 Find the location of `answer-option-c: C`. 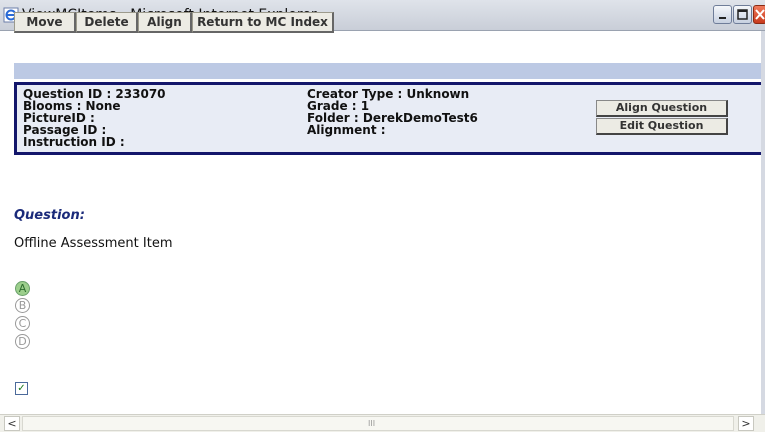

answer-option-c: C is located at coordinates (22, 323).